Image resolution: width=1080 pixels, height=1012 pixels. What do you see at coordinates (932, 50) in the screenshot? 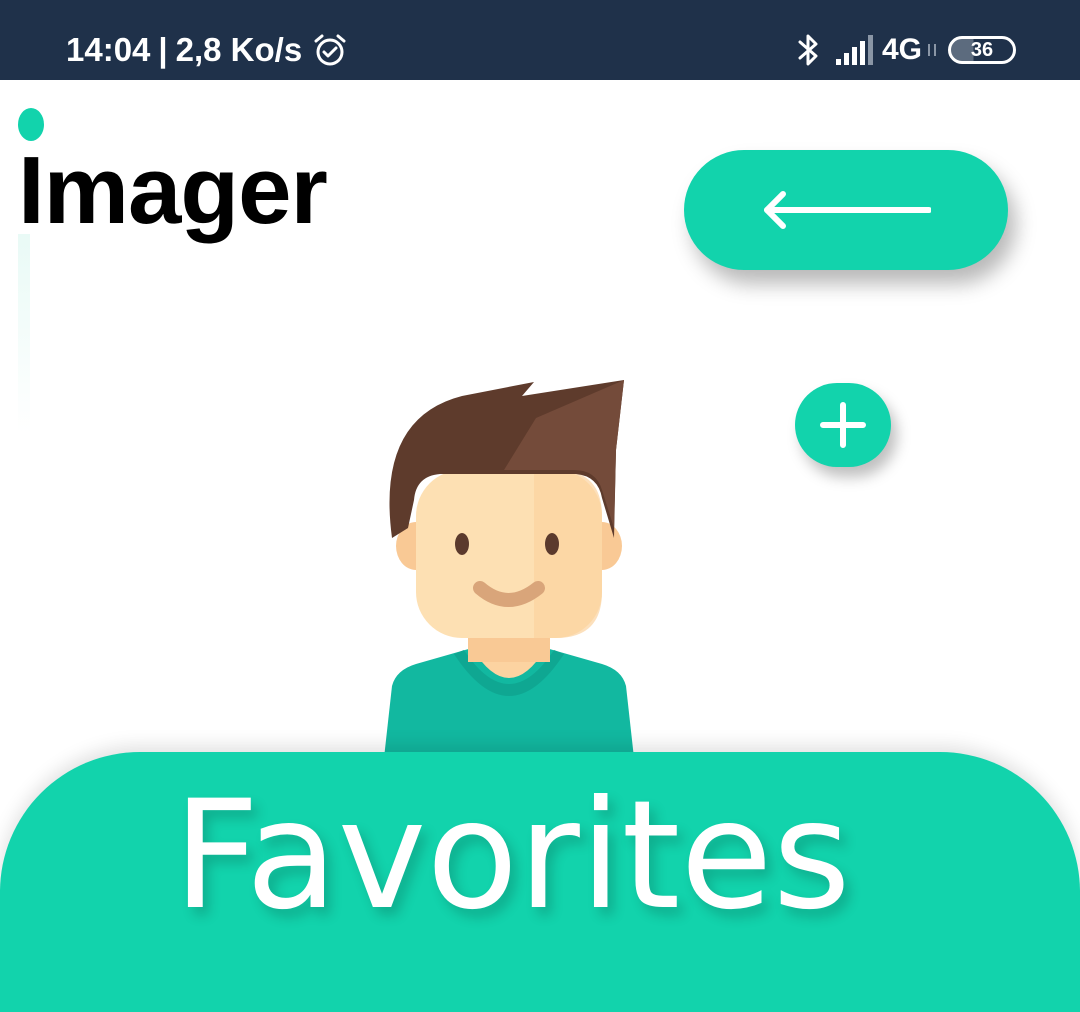
I see `data-arrows-icon` at bounding box center [932, 50].